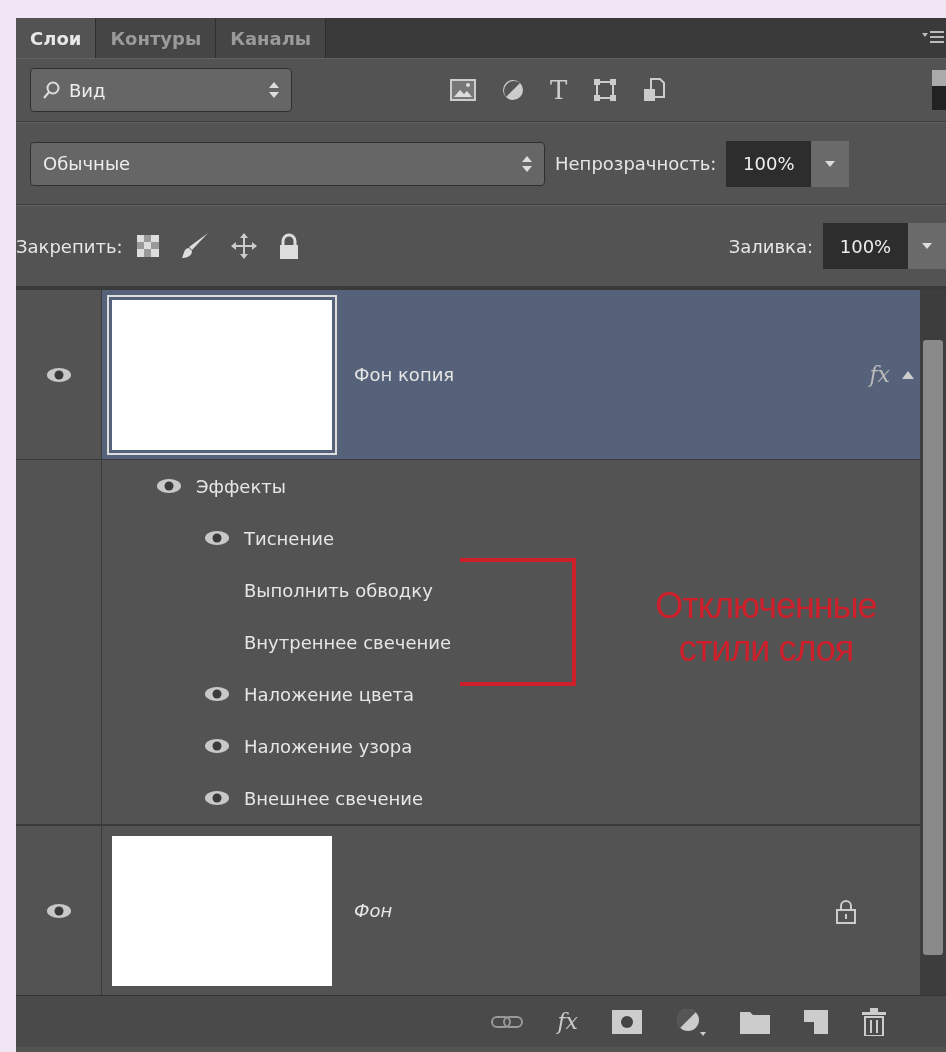 This screenshot has width=946, height=1052. What do you see at coordinates (766, 627) in the screenshot?
I see `annotation-text: Отключенные стили слоя` at bounding box center [766, 627].